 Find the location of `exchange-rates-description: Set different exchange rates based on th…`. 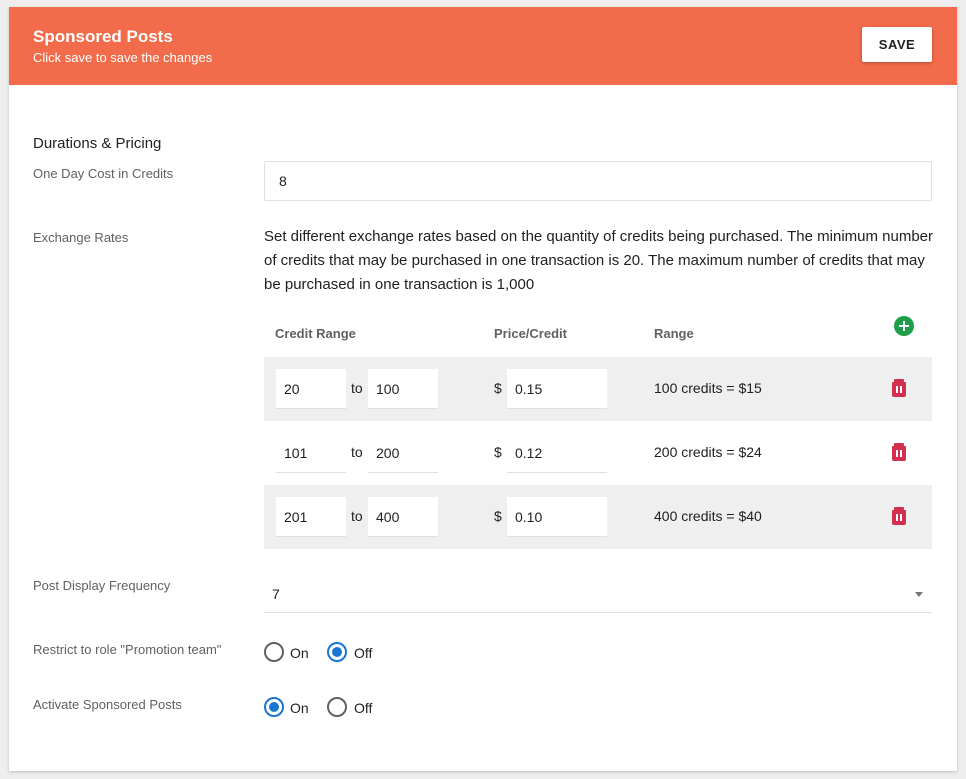

exchange-rates-description: Set different exchange rates based on th… is located at coordinates (599, 260).